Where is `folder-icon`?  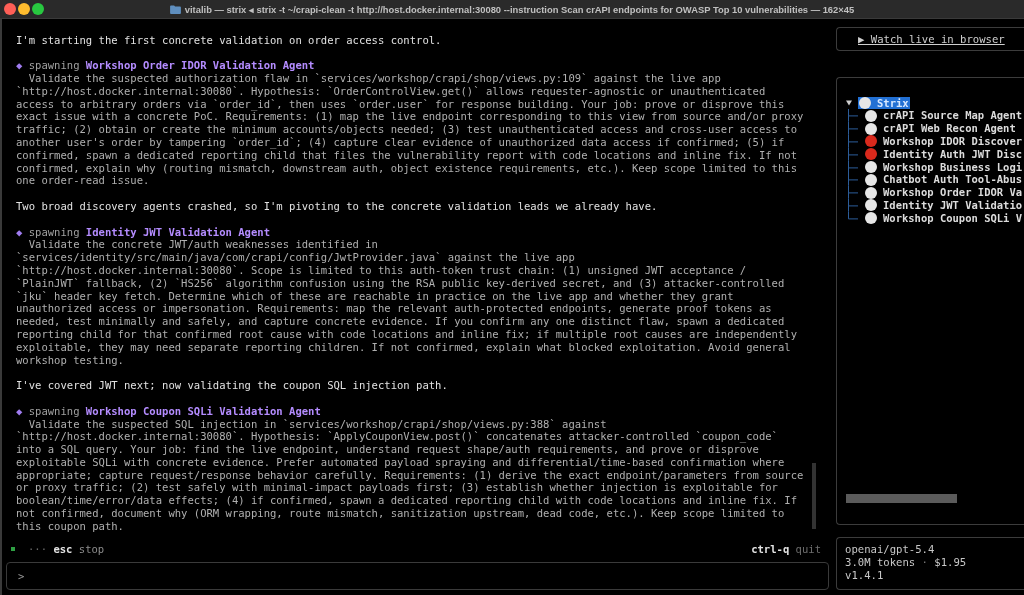 folder-icon is located at coordinates (175, 9).